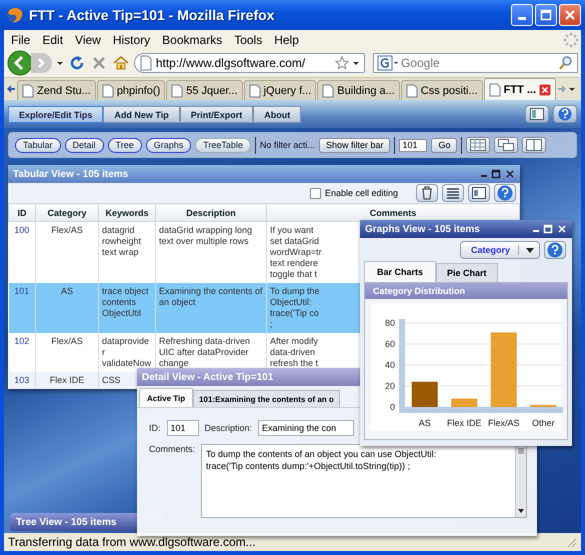 The image size is (585, 555). Describe the element at coordinates (127, 352) in the screenshot. I see `table-cell: dataprovide r validateNow` at that location.